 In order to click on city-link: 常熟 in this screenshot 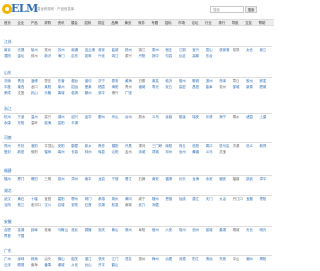, I will do `click(236, 50)`.